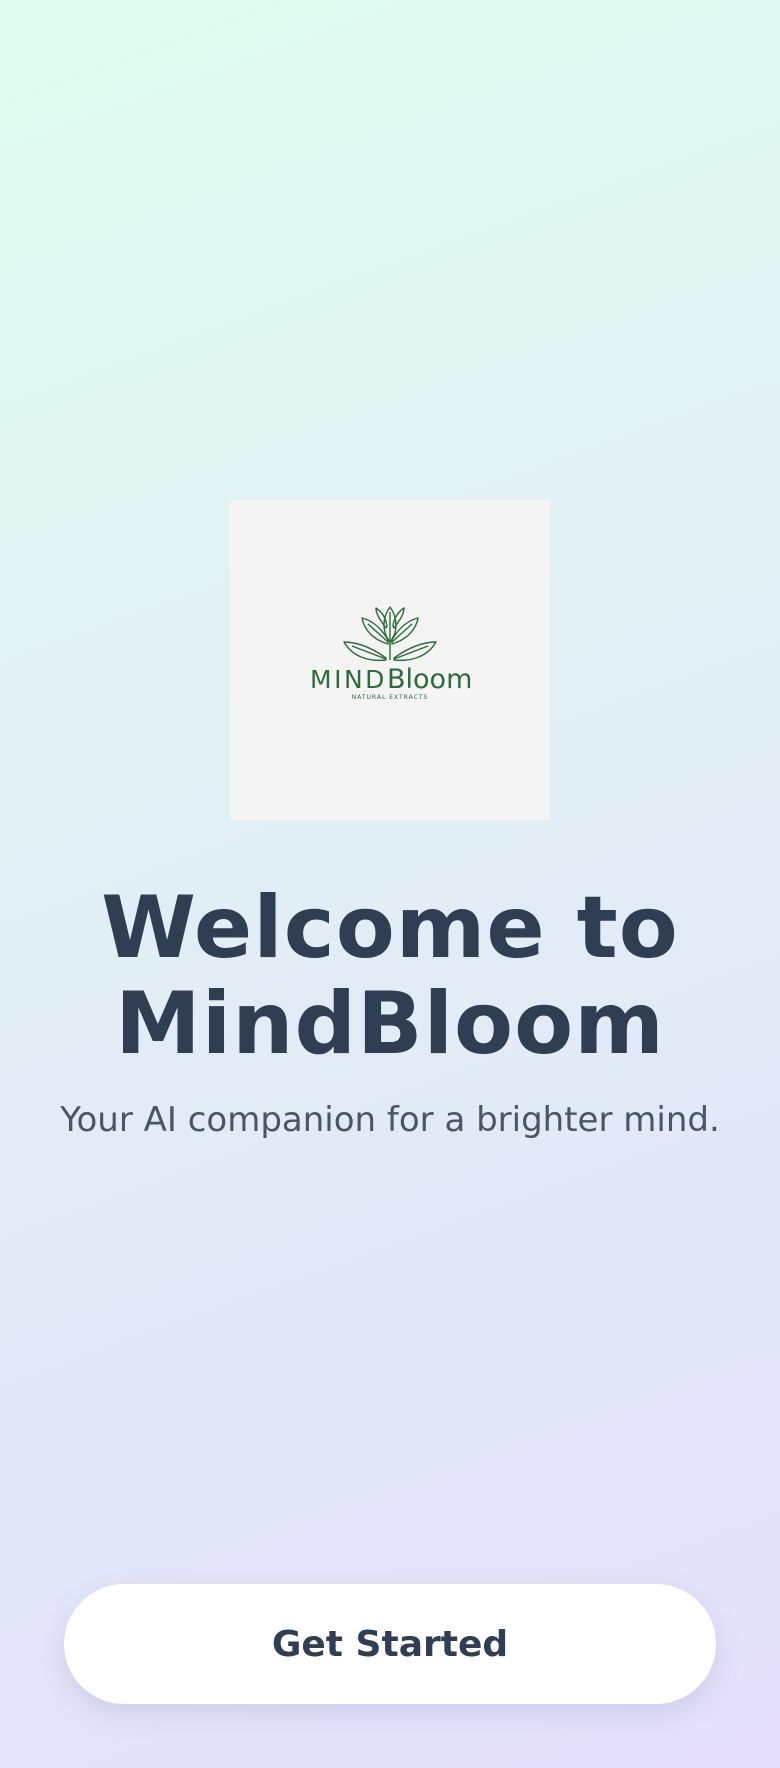 Image resolution: width=780 pixels, height=1768 pixels. Describe the element at coordinates (390, 1644) in the screenshot. I see `get-started-button: Get Started` at that location.